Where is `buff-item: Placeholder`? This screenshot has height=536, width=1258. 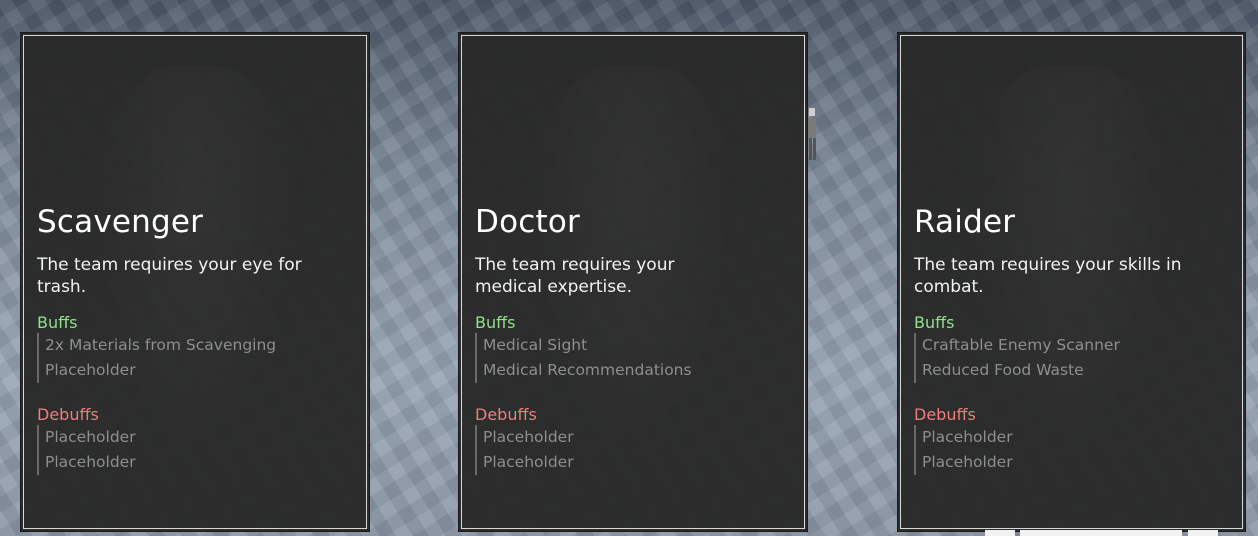
buff-item: Placeholder is located at coordinates (90, 370).